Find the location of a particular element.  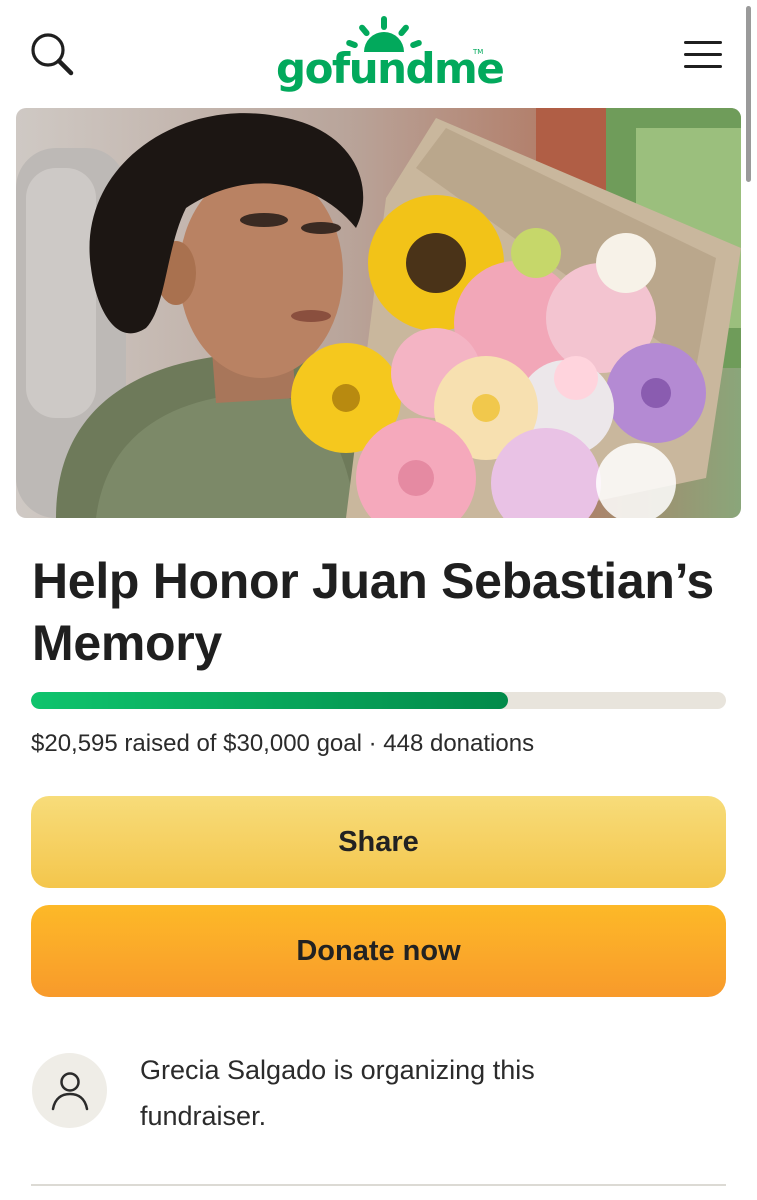

search-button is located at coordinates (53, 55).